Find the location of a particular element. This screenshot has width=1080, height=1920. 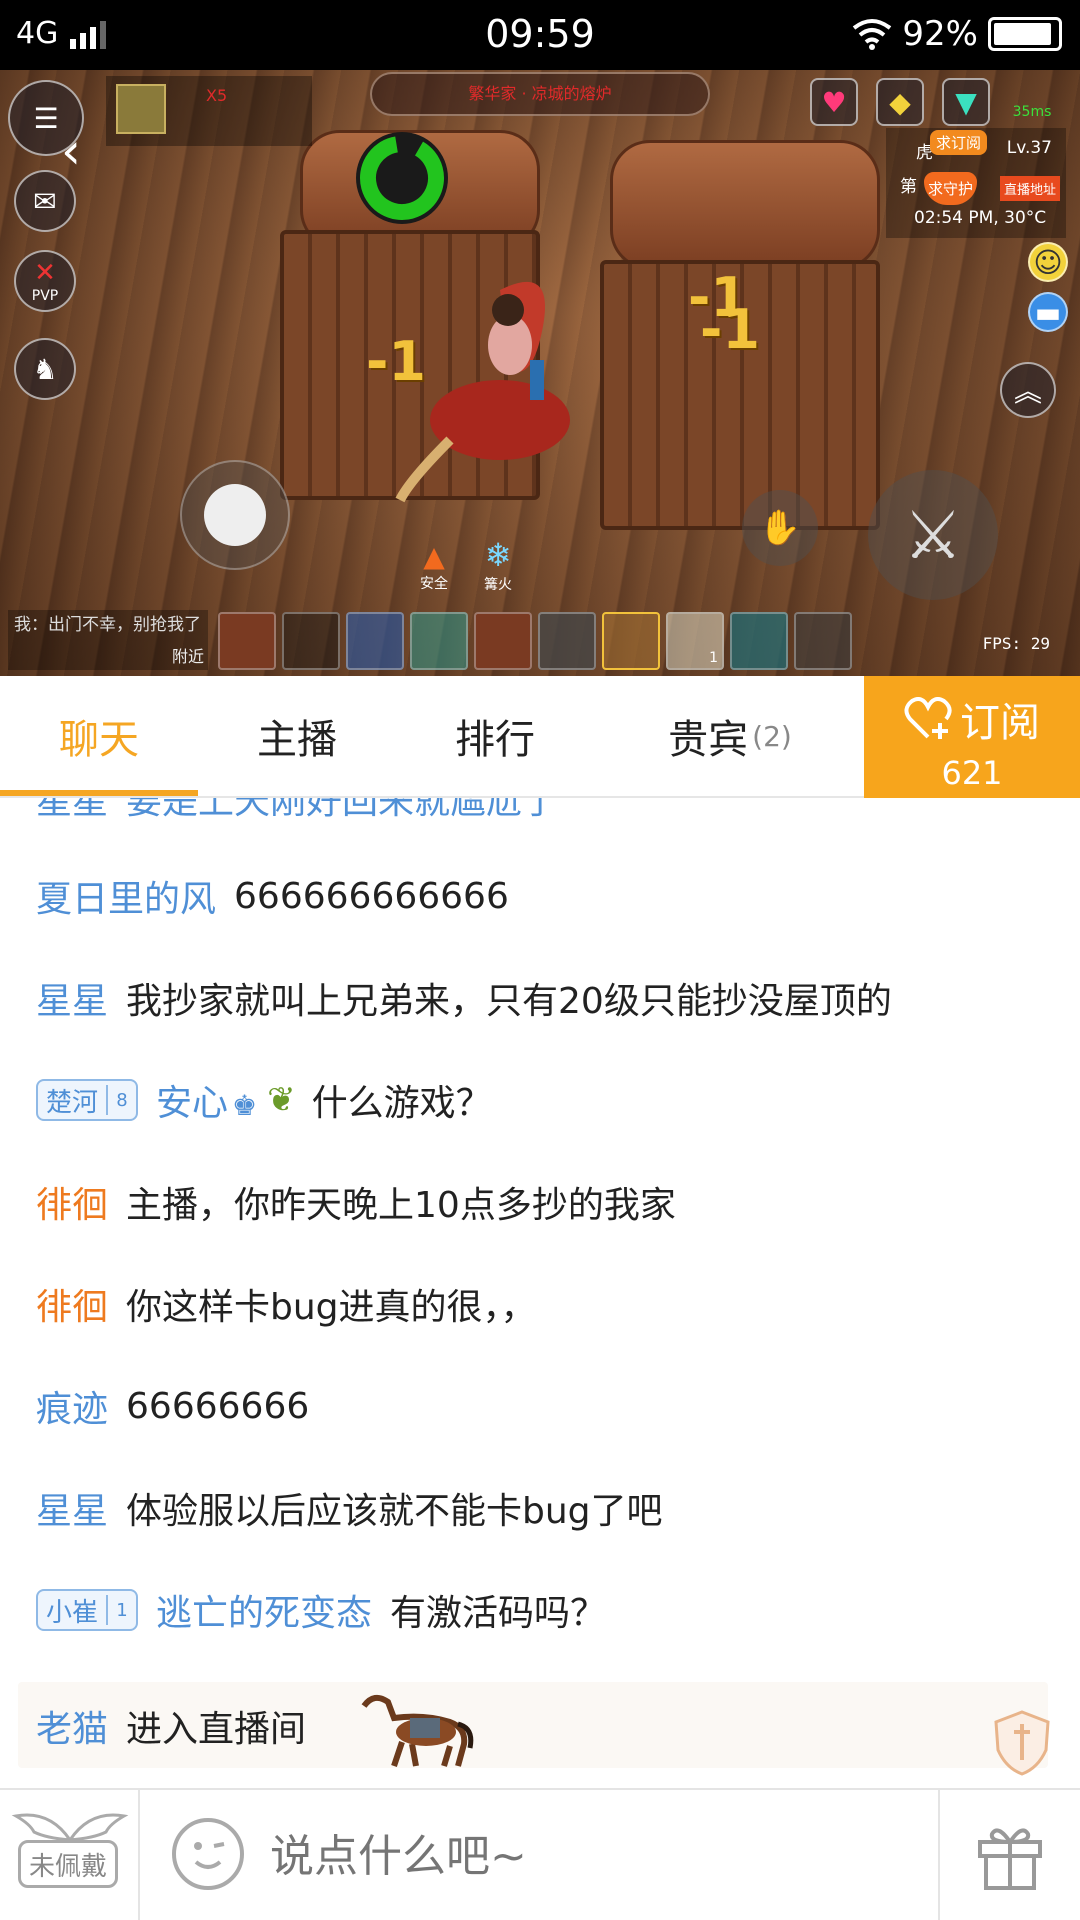

chat-text: 什么游戏？ is located at coordinates (401, 1103).